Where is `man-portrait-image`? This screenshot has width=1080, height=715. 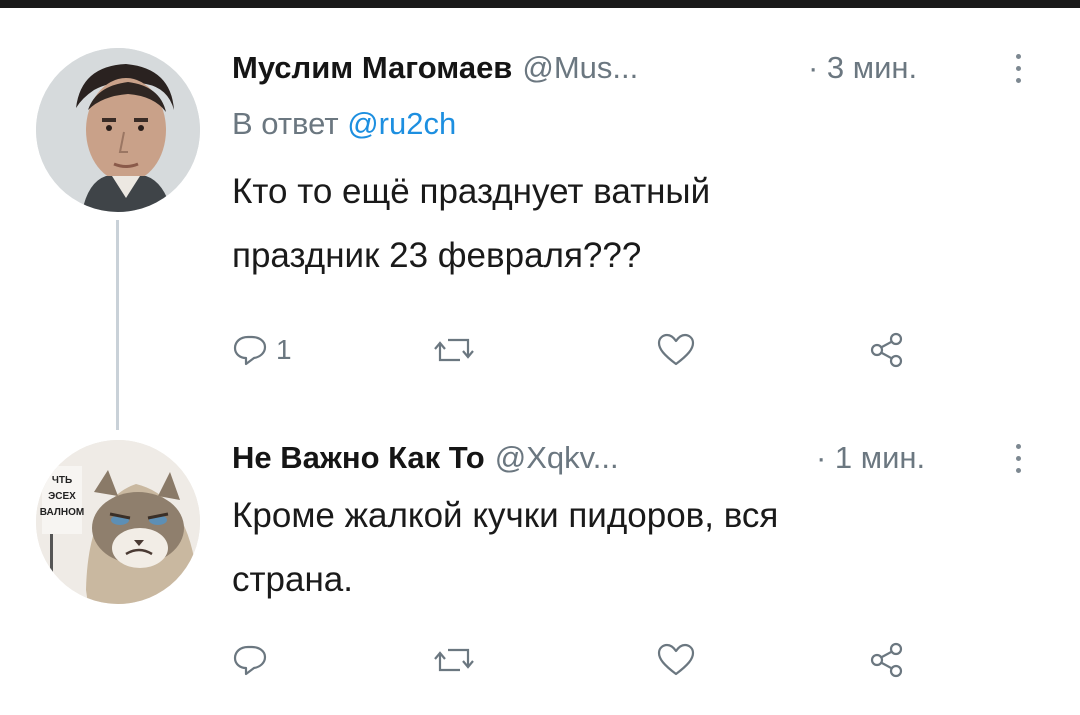 man-portrait-image is located at coordinates (118, 130).